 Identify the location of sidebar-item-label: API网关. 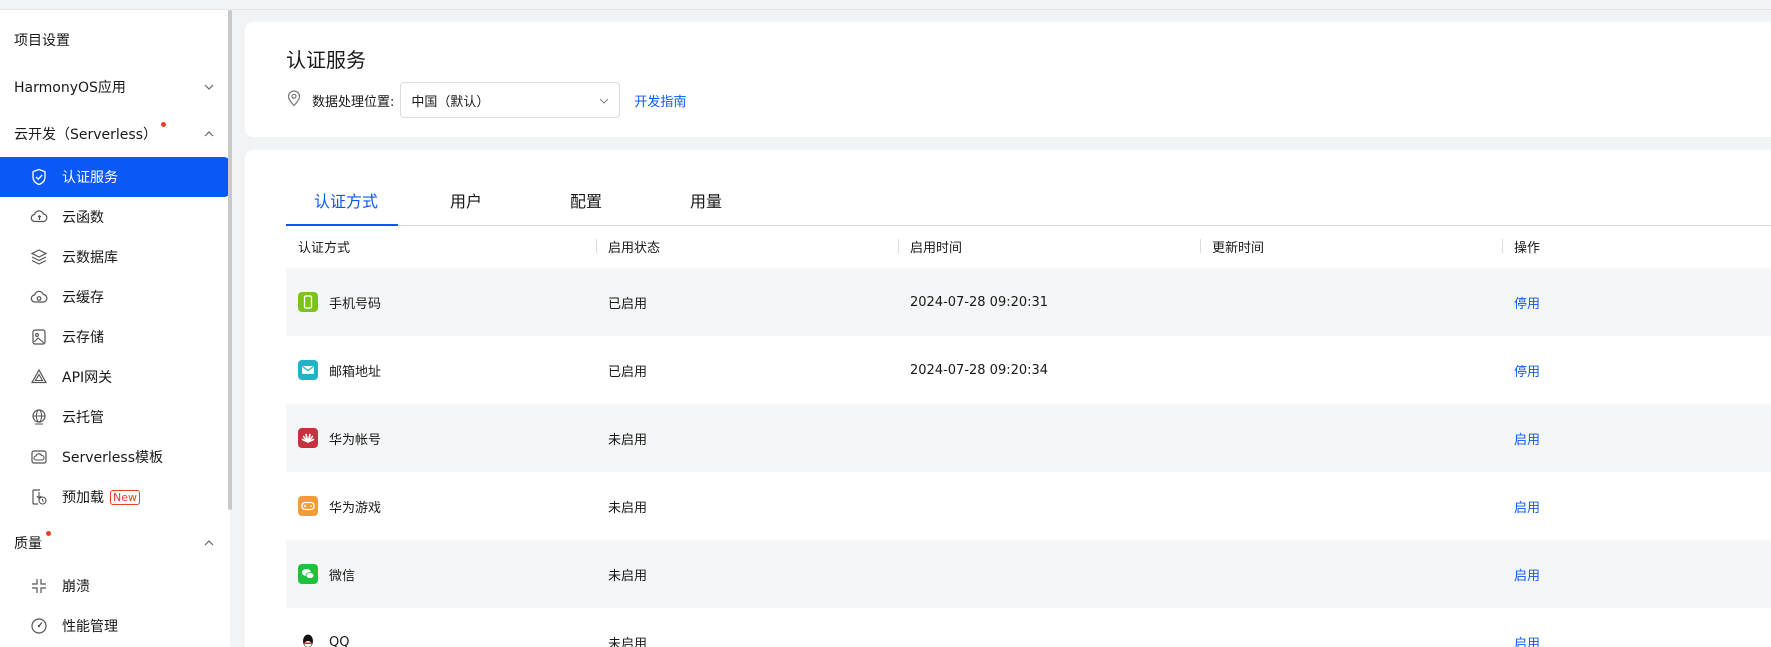
(87, 378).